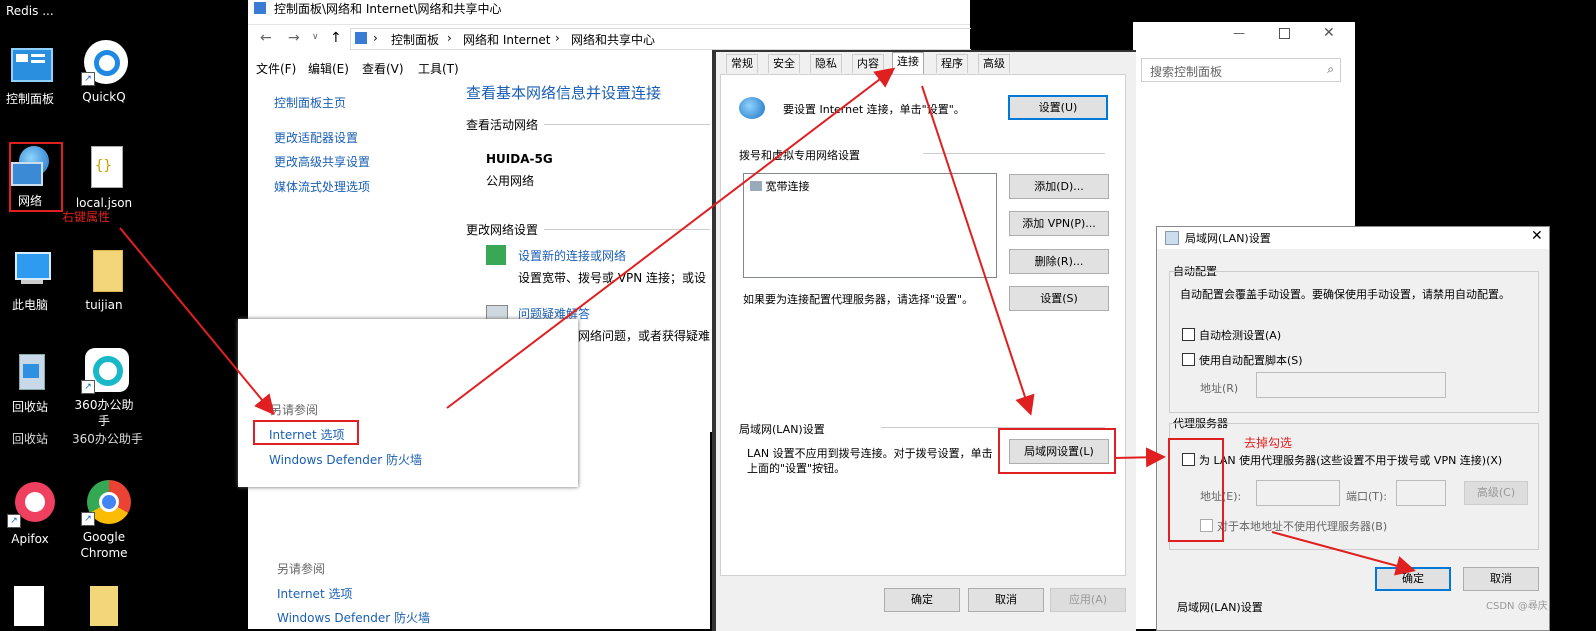  Describe the element at coordinates (978, 250) in the screenshot. I see `arrow-to-lan-button` at that location.